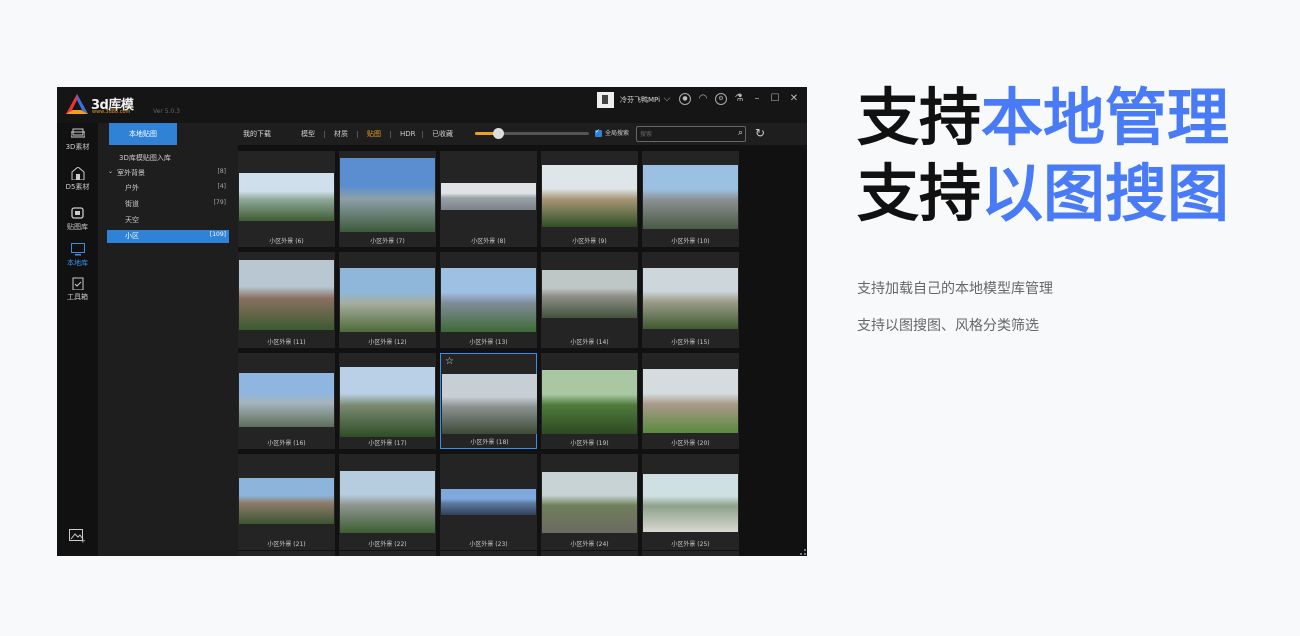  Describe the element at coordinates (387, 300) in the screenshot. I see `thumbnail-card: 小区外景 (12)` at that location.